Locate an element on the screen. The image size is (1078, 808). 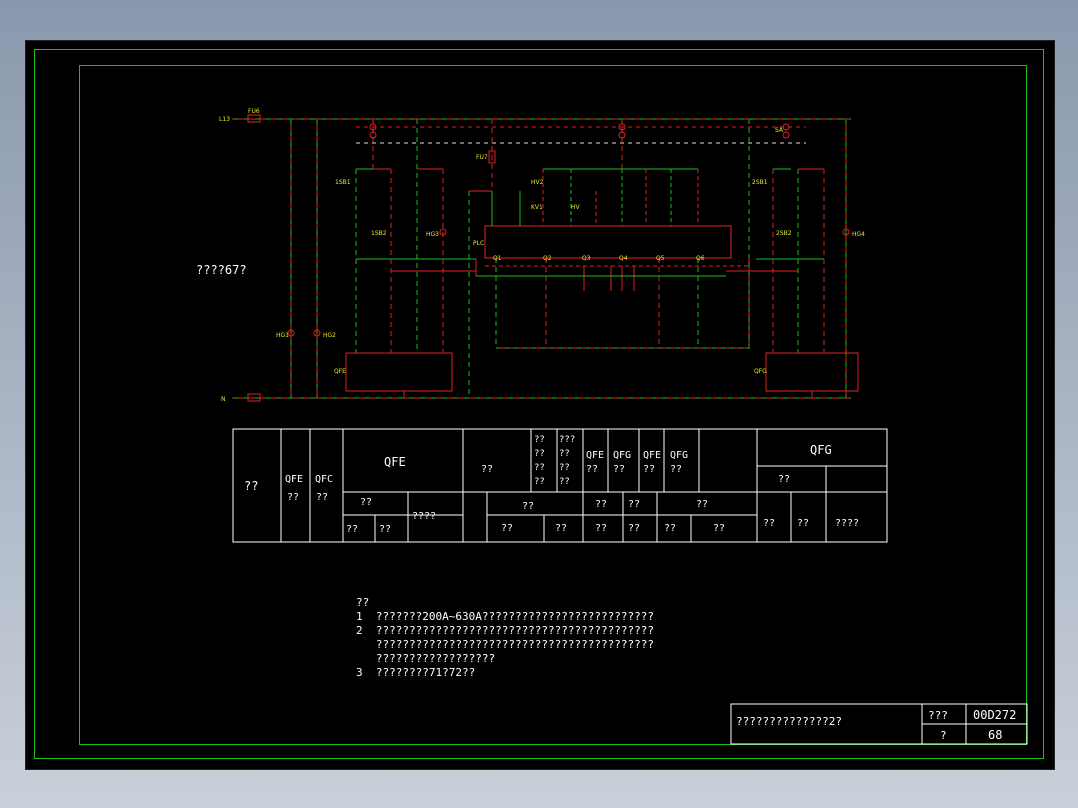
label-hv: HV is located at coordinates (576, 207).